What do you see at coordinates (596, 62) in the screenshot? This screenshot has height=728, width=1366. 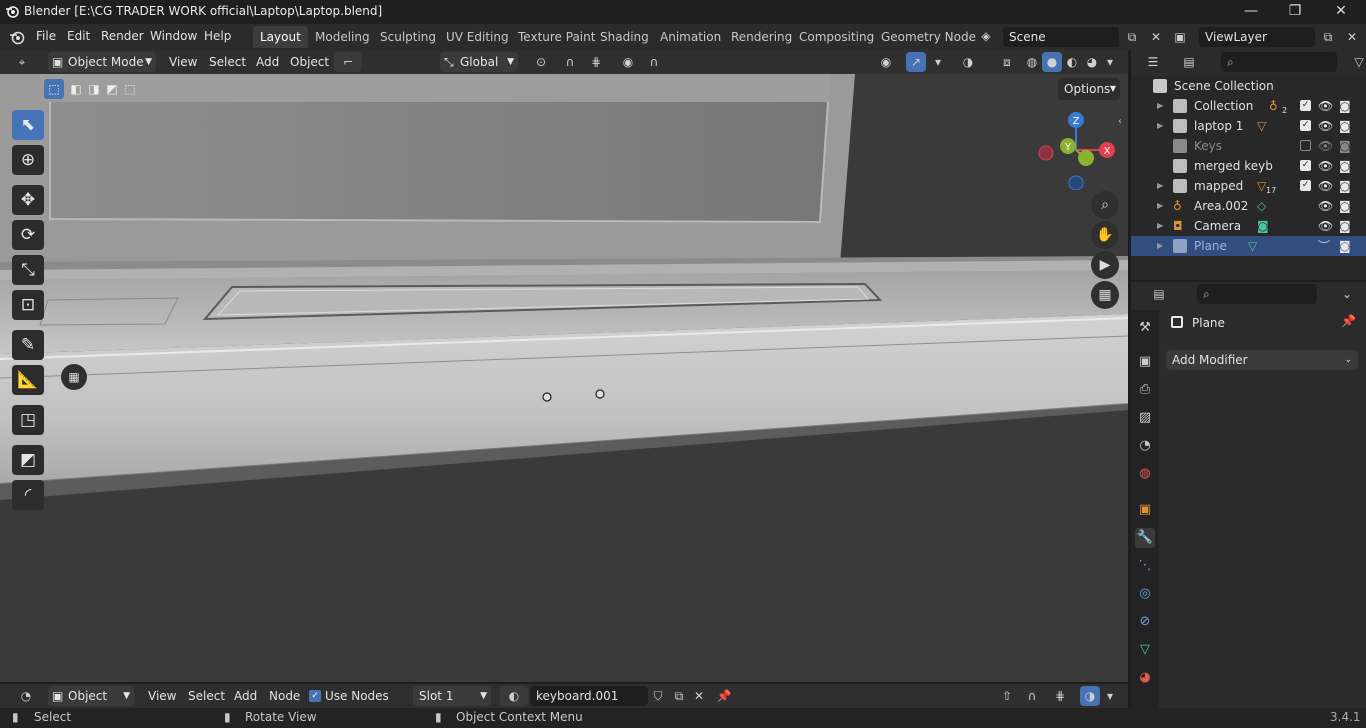 I see `snap-target-icon: ⋕` at bounding box center [596, 62].